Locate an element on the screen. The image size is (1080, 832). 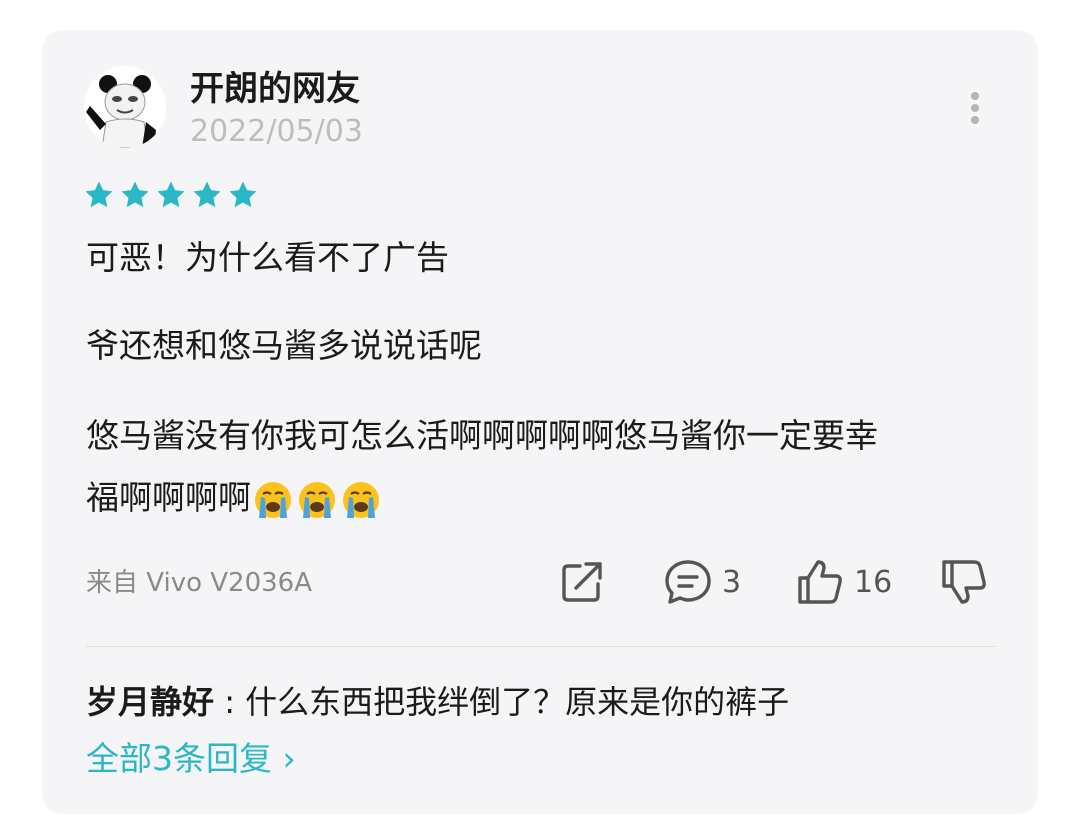
reply-preview: 岁月静好 : 什么东西把我绊倒了？原来是你的裤子 is located at coordinates (437, 702).